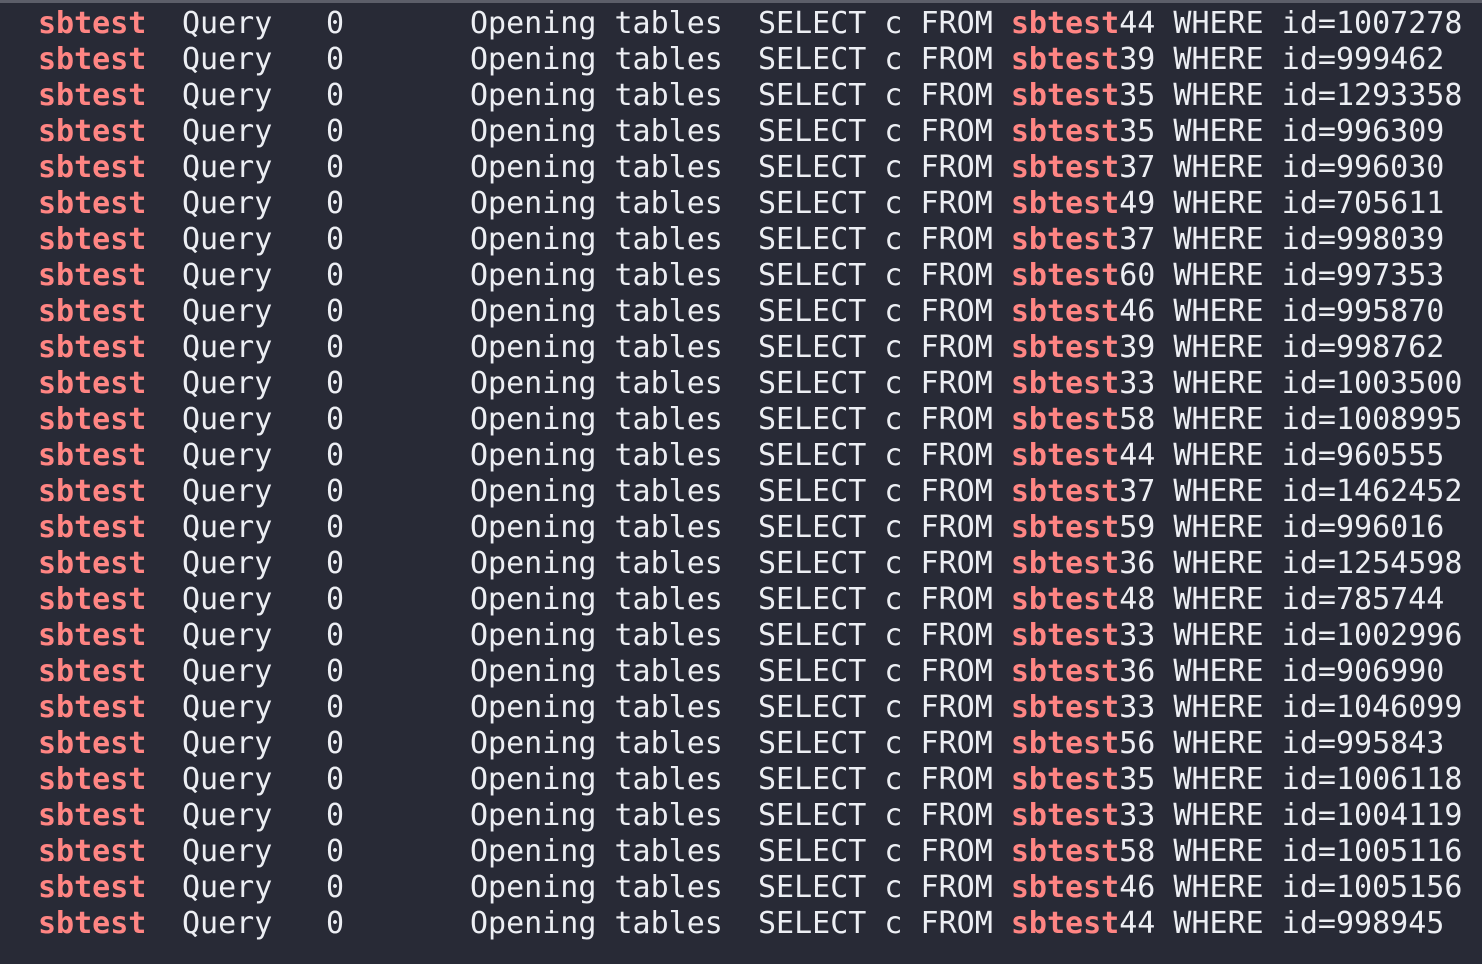 This screenshot has height=964, width=1482. I want to click on query-suffix: WHERE id=906990, so click(1300, 671).